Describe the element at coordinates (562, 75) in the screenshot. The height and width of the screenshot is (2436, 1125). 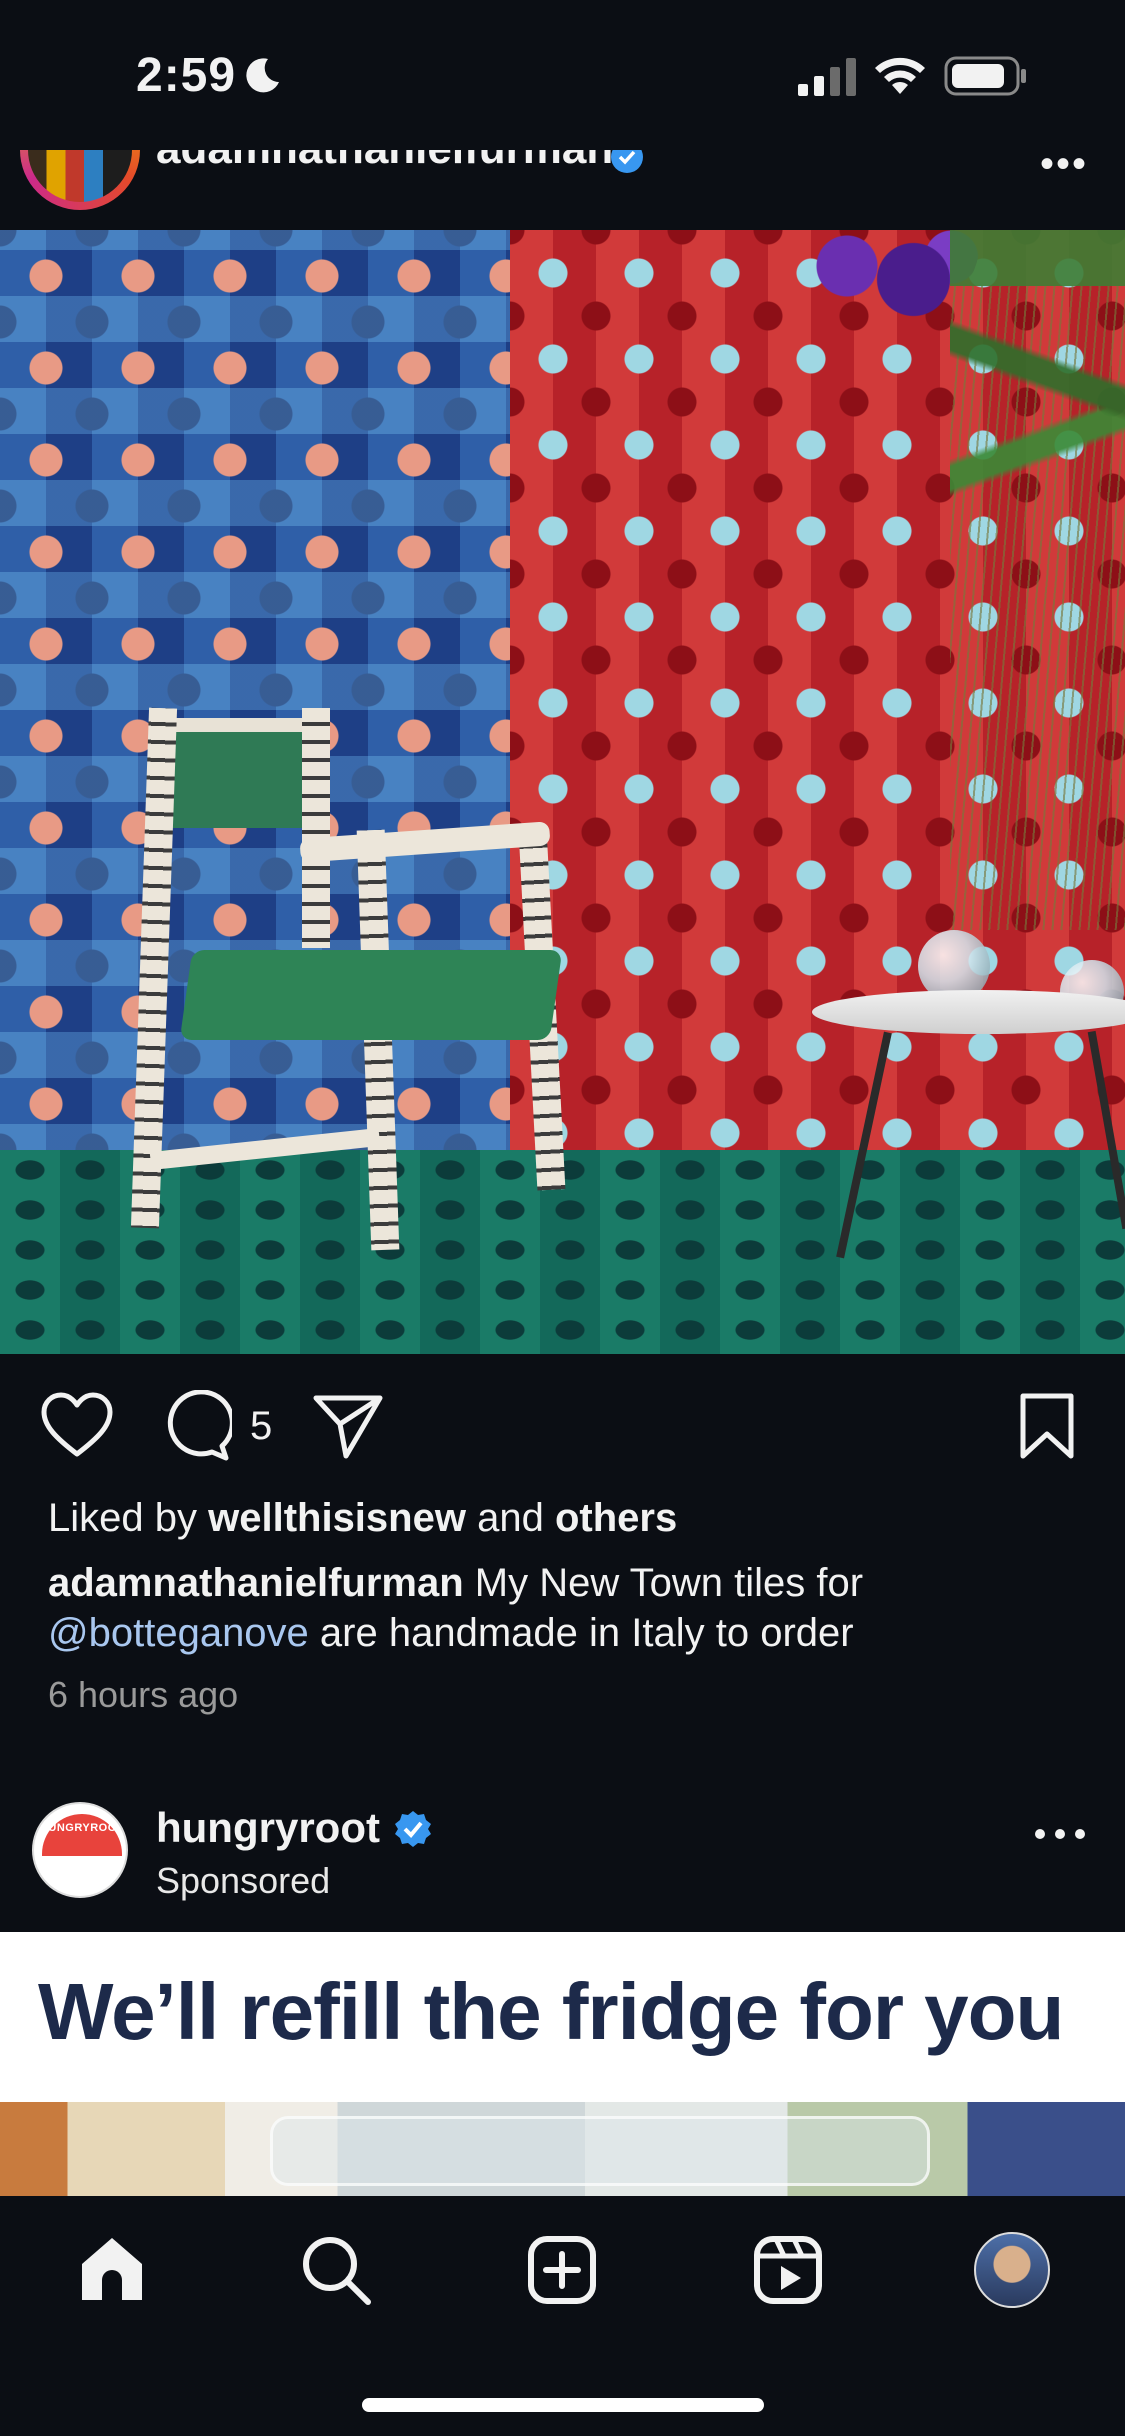
I see `status-bar: 2:59` at that location.